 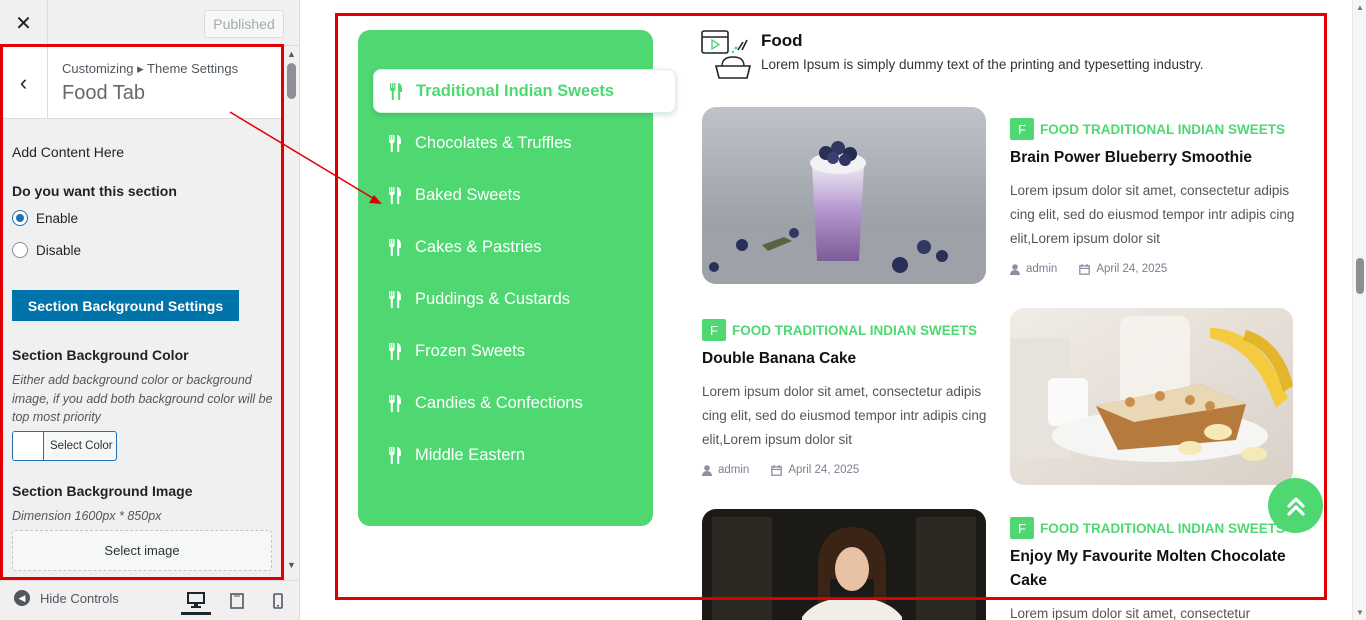 What do you see at coordinates (79, 598) in the screenshot?
I see `hide-controls-label: Hide Controls` at bounding box center [79, 598].